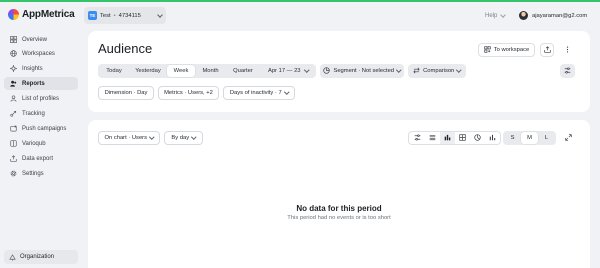 This screenshot has height=268, width=600. I want to click on sidebar-item-label: Overview, so click(35, 39).